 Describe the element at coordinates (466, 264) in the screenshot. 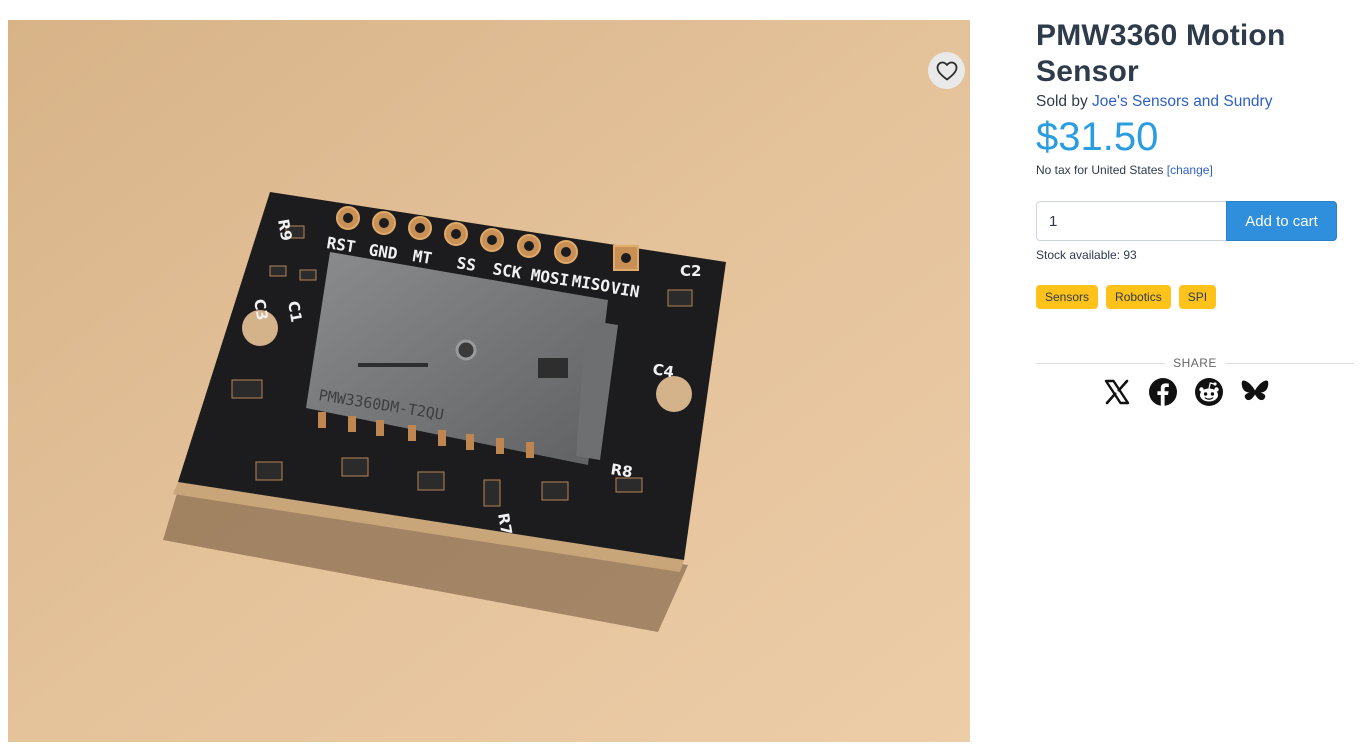

I see `pin-label: SS` at that location.